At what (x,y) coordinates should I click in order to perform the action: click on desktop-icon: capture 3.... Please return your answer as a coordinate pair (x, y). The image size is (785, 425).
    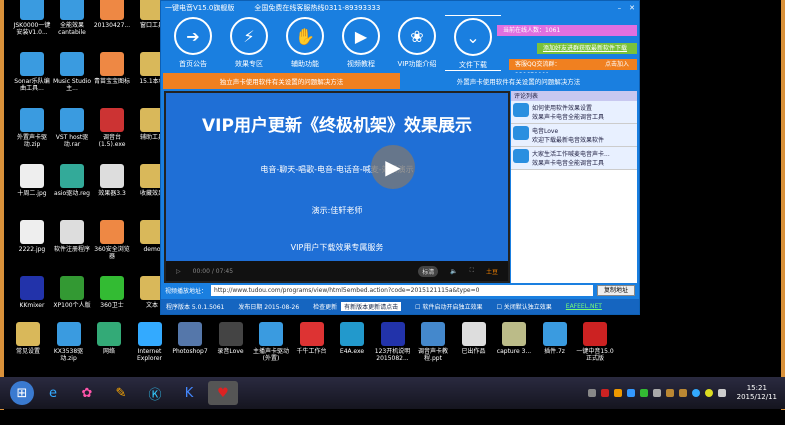
    Looking at the image, I should click on (514, 338).